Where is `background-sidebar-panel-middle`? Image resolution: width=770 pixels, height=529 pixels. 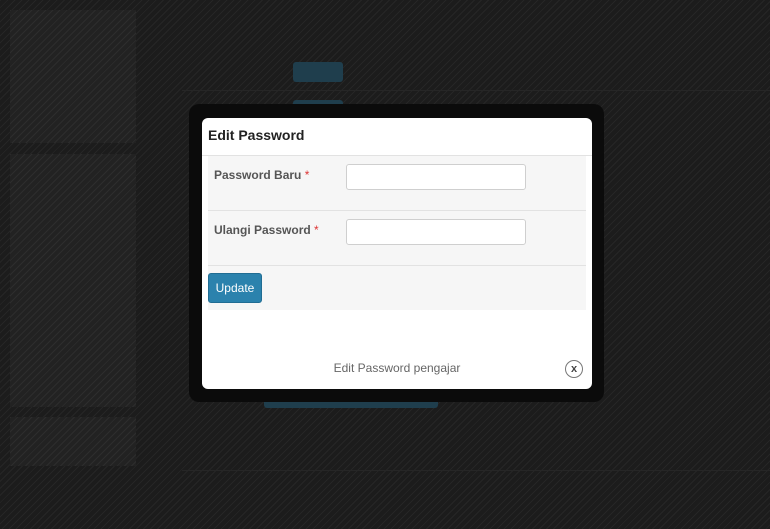
background-sidebar-panel-middle is located at coordinates (73, 280).